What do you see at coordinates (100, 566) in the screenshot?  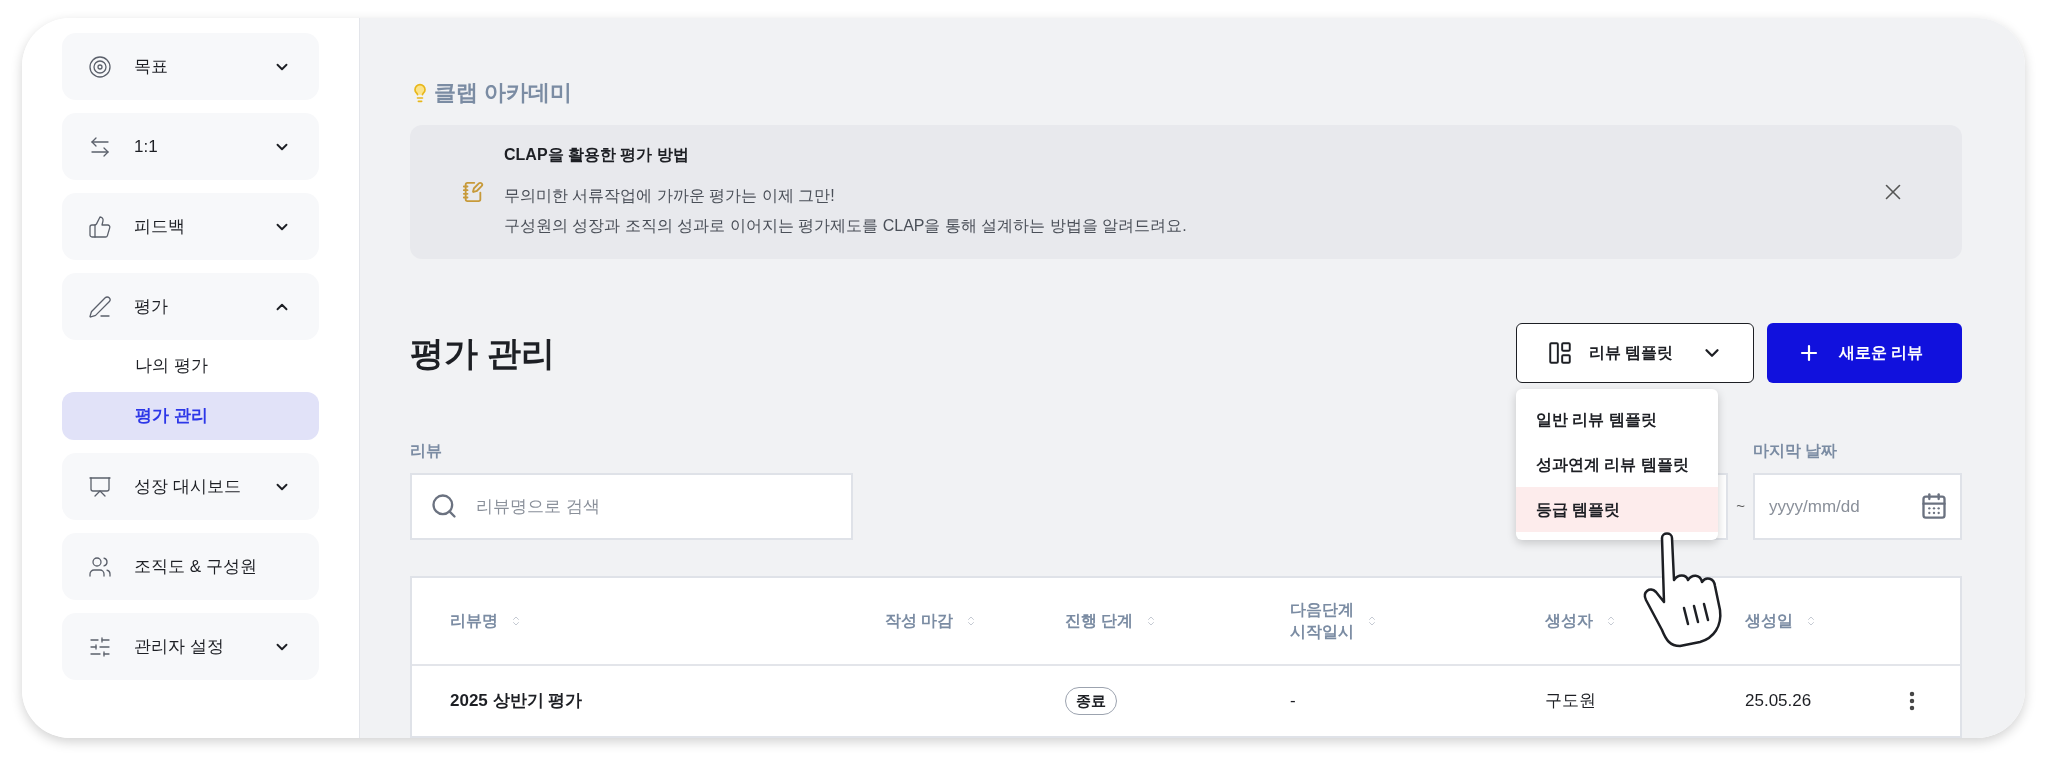 I see `users-icon` at bounding box center [100, 566].